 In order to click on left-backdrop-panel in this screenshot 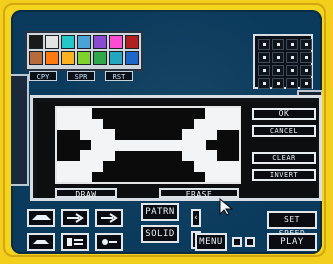, I will do `click(20, 130)`.